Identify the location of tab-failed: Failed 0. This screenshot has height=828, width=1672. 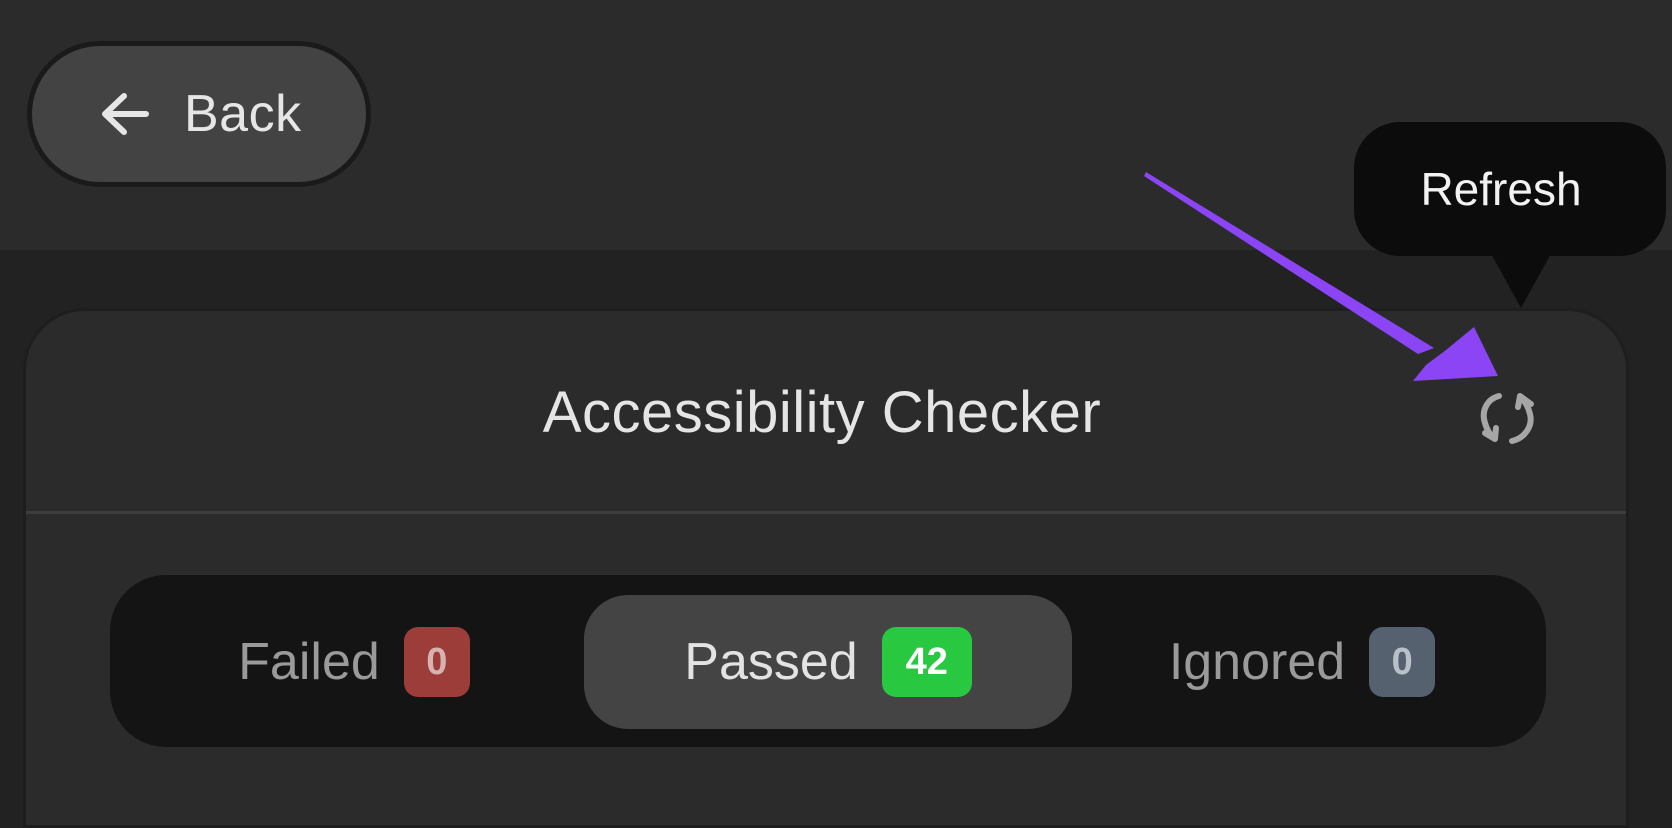
(354, 662).